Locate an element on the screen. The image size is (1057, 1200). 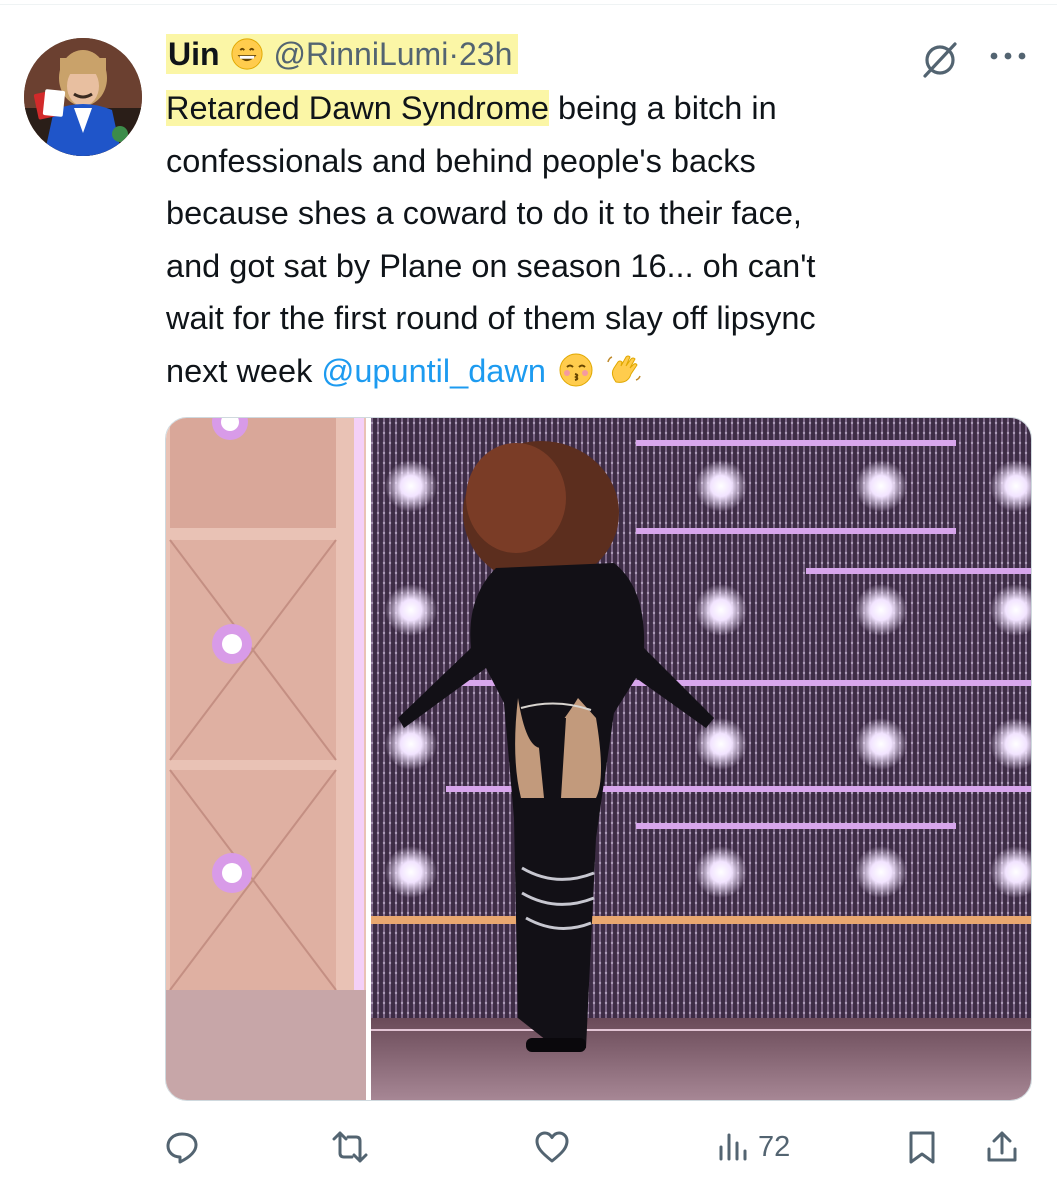
tweet-header: Uin @RinniLumi·23h is located at coordinates (342, 54).